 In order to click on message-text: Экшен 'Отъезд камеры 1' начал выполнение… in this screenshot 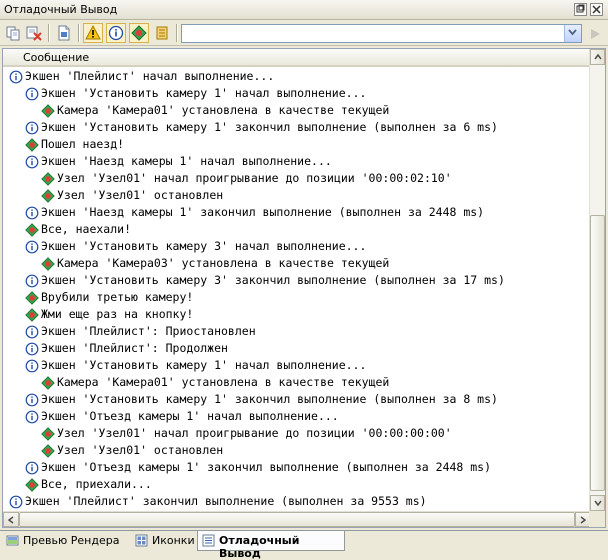, I will do `click(190, 416)`.